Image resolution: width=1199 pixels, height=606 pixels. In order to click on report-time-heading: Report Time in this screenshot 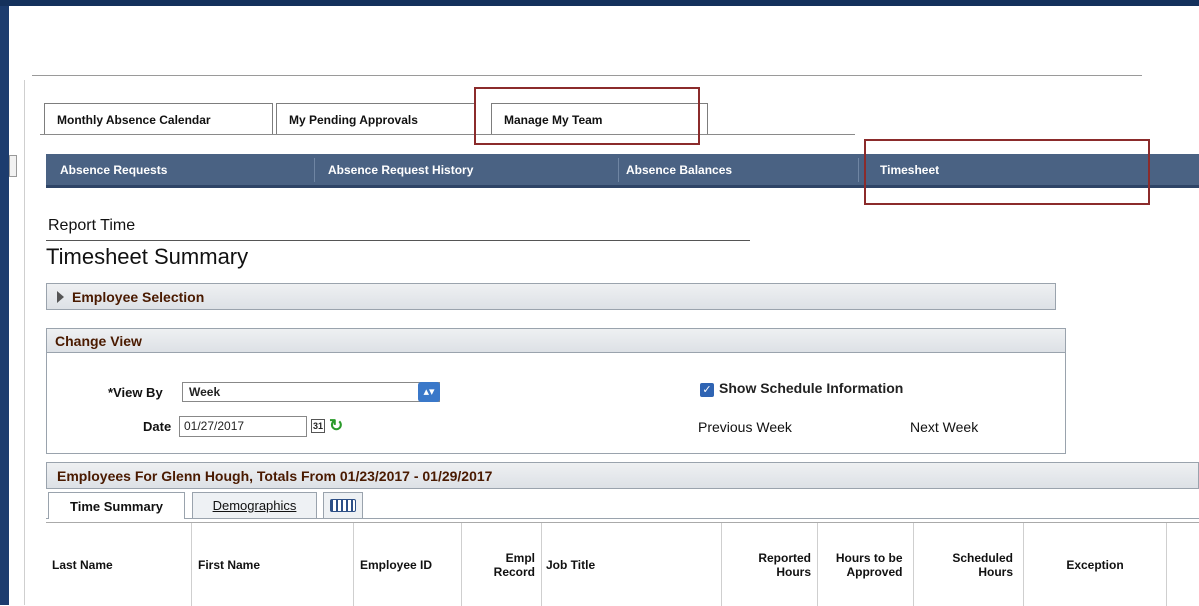, I will do `click(92, 225)`.